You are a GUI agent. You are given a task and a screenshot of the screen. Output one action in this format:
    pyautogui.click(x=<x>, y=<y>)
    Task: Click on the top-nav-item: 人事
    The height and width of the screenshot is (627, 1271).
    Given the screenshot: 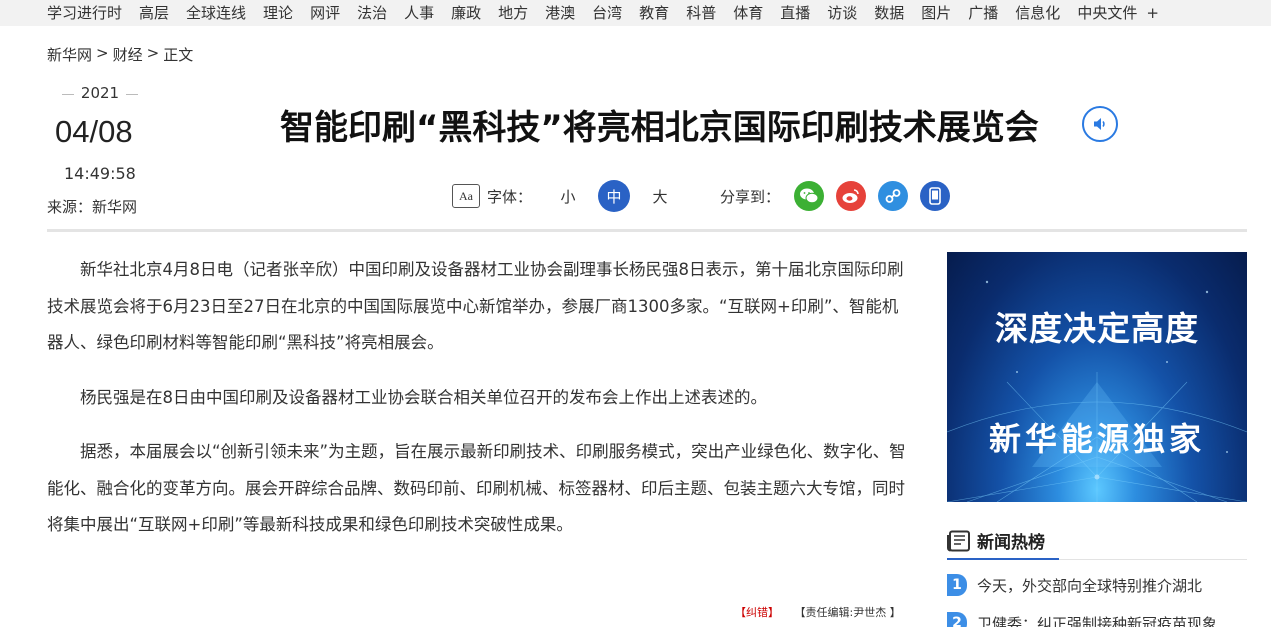 What is the action you would take?
    pyautogui.click(x=419, y=13)
    